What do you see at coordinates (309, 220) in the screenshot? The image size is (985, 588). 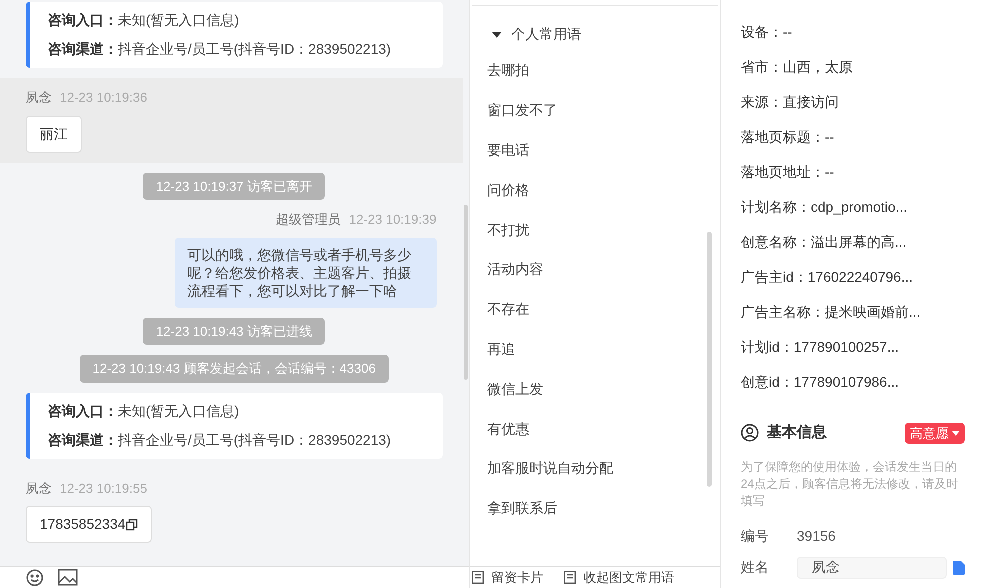 I see `sender-name: 超级管理员` at bounding box center [309, 220].